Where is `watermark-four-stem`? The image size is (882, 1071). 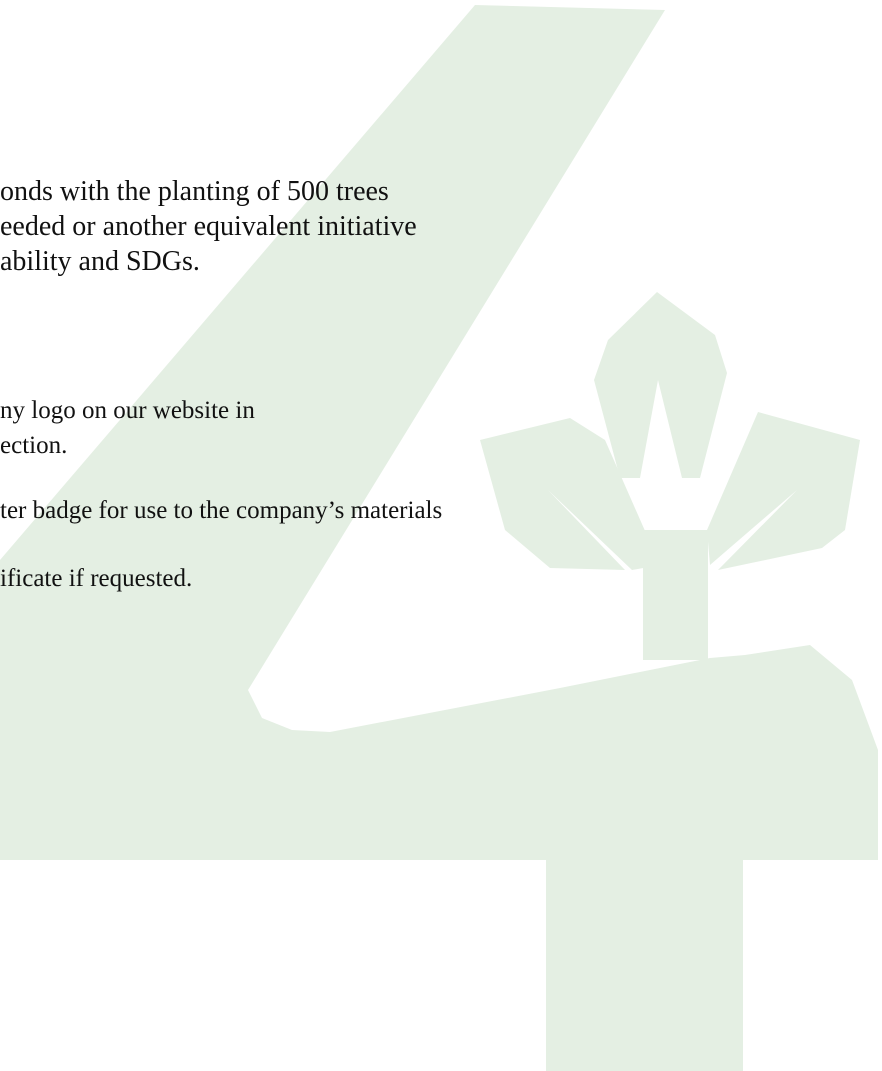 watermark-four-stem is located at coordinates (644, 963).